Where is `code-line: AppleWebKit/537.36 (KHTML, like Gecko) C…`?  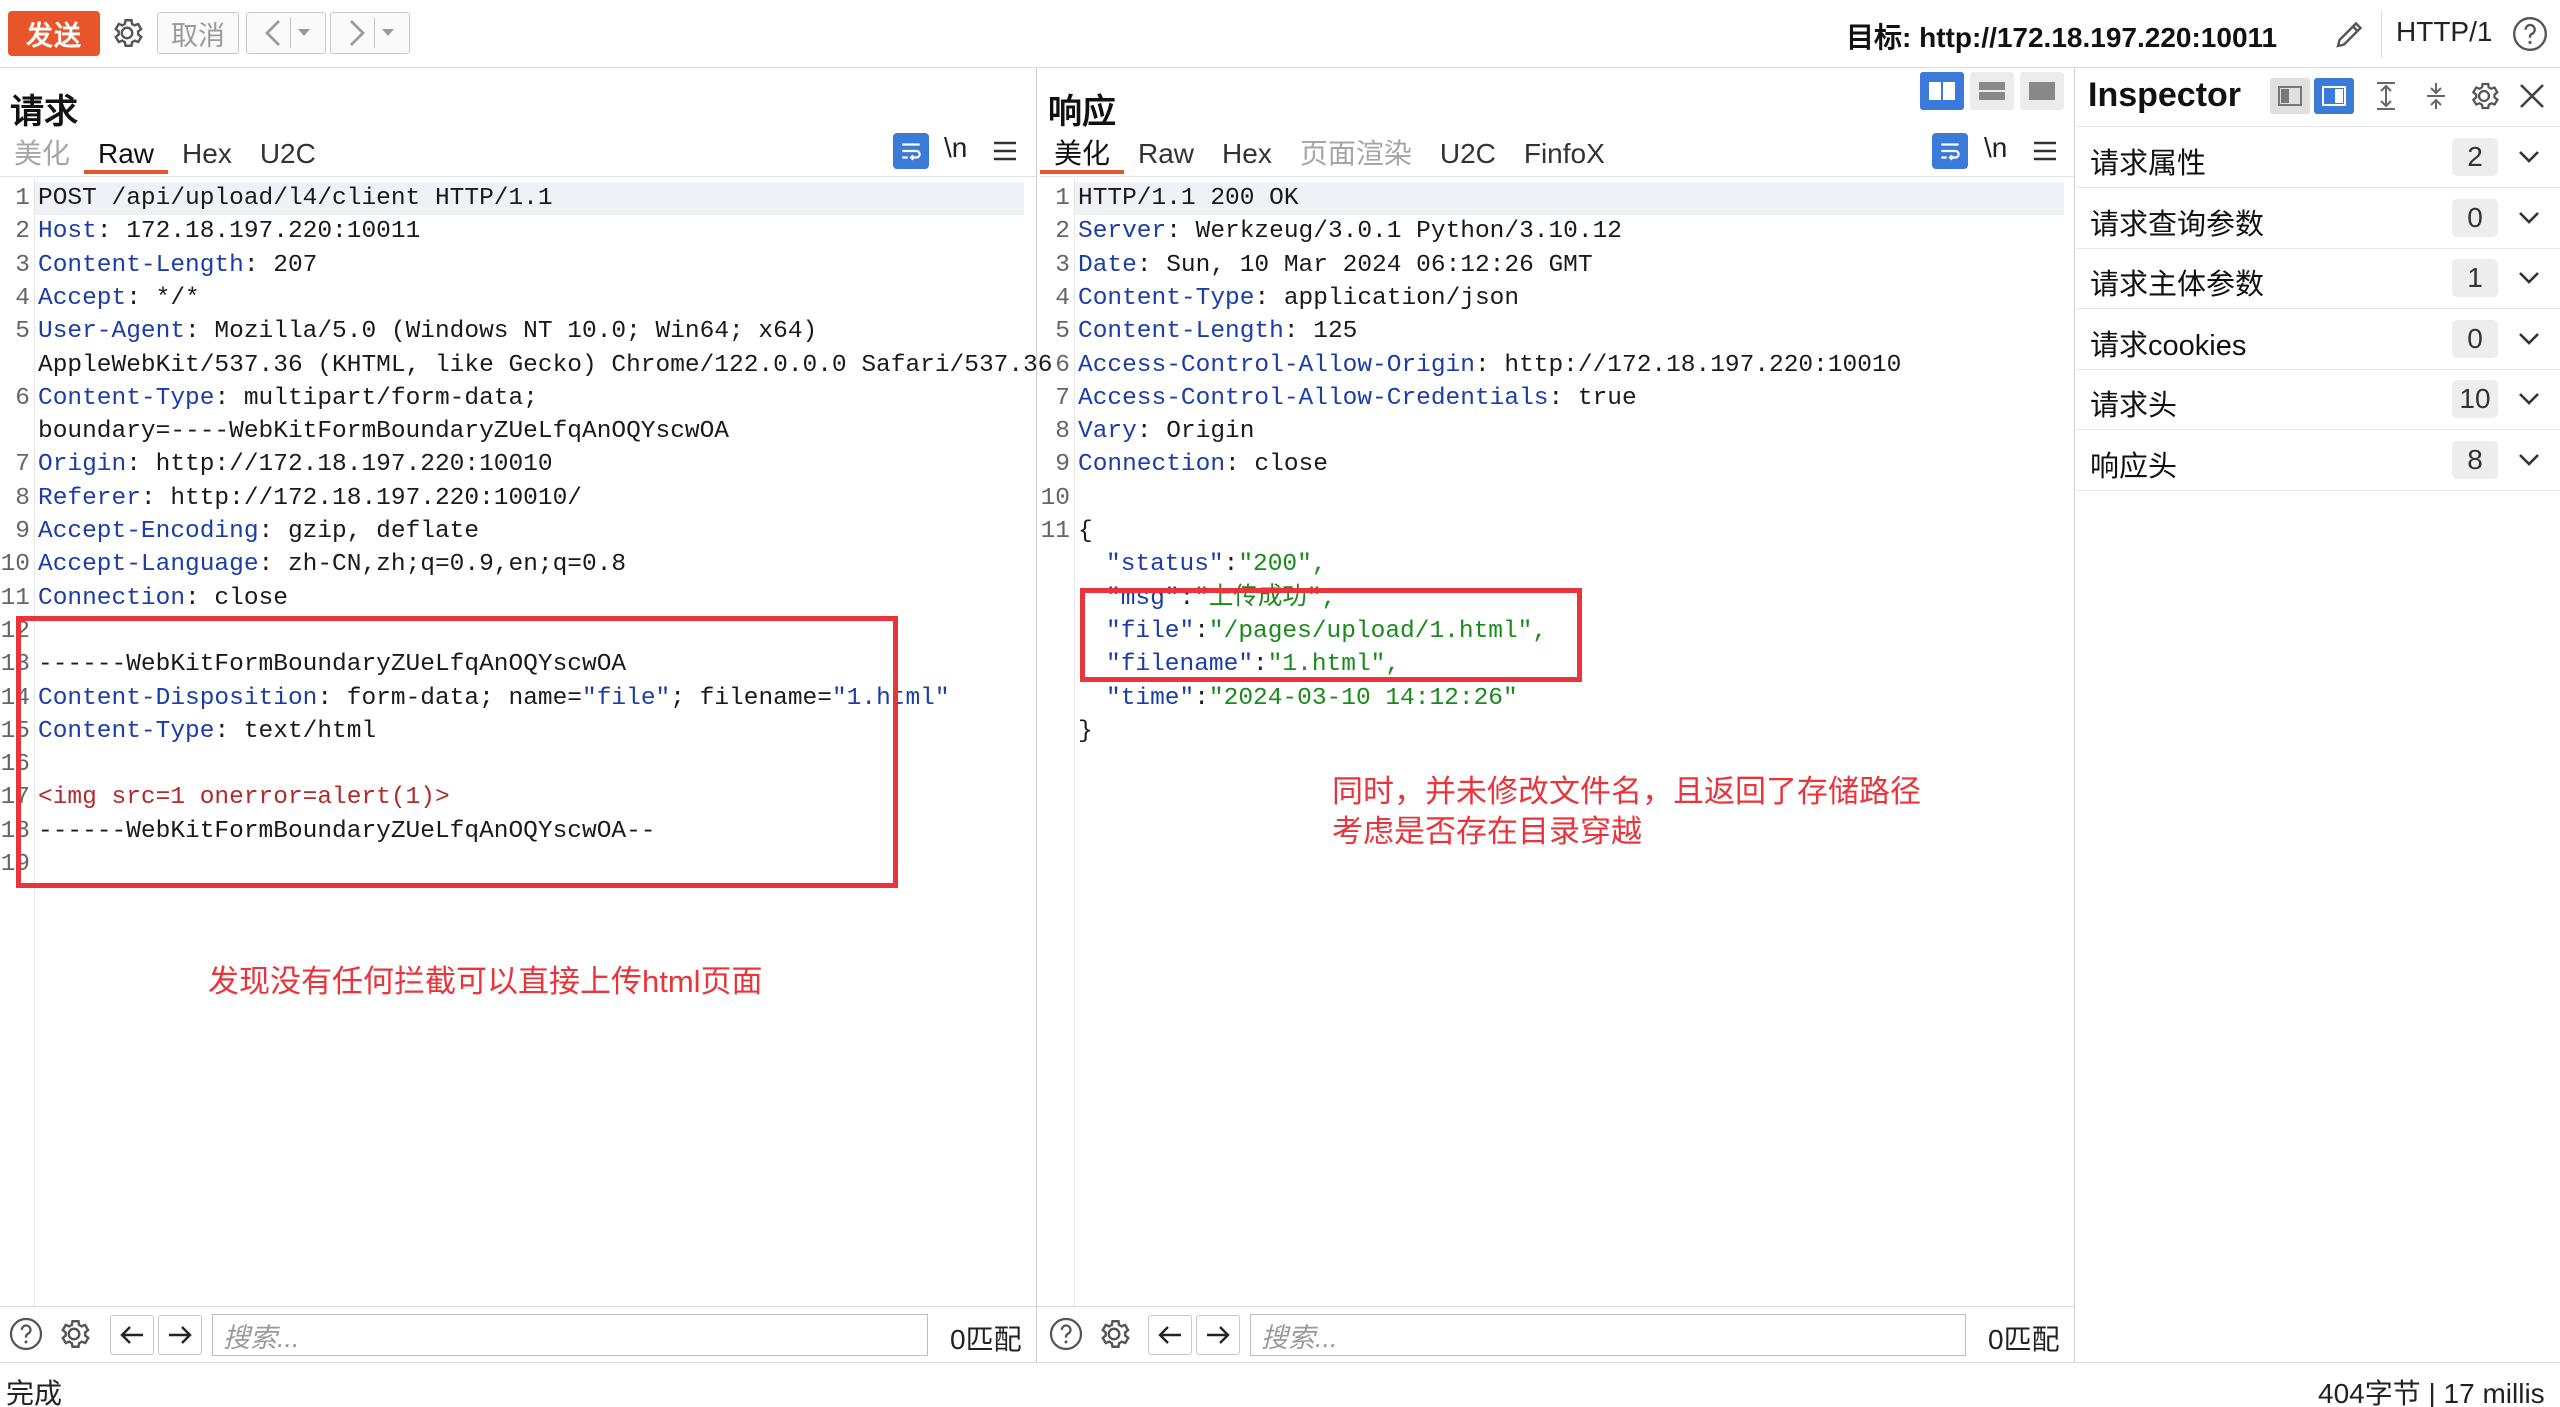
code-line: AppleWebKit/537.36 (KHTML, like Gecko) C… is located at coordinates (545, 365).